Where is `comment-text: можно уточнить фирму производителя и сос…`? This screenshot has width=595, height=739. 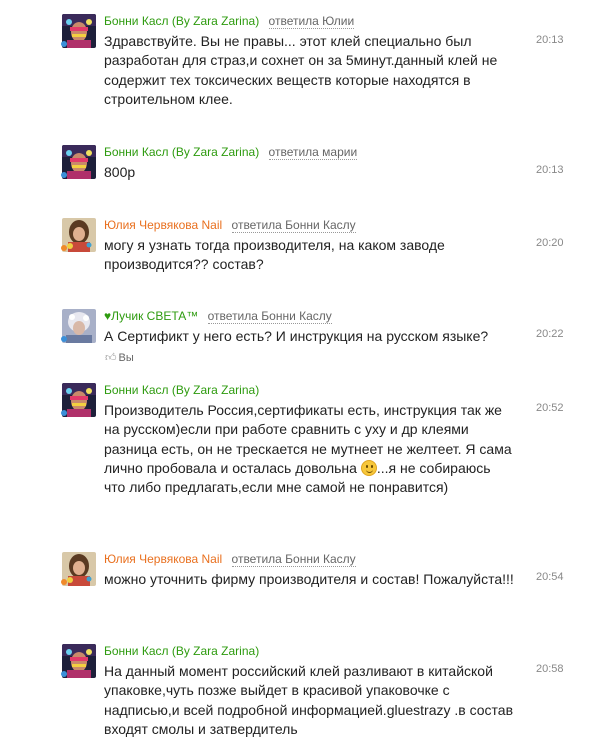 comment-text: можно уточнить фирму производителя и сос… is located at coordinates (309, 579).